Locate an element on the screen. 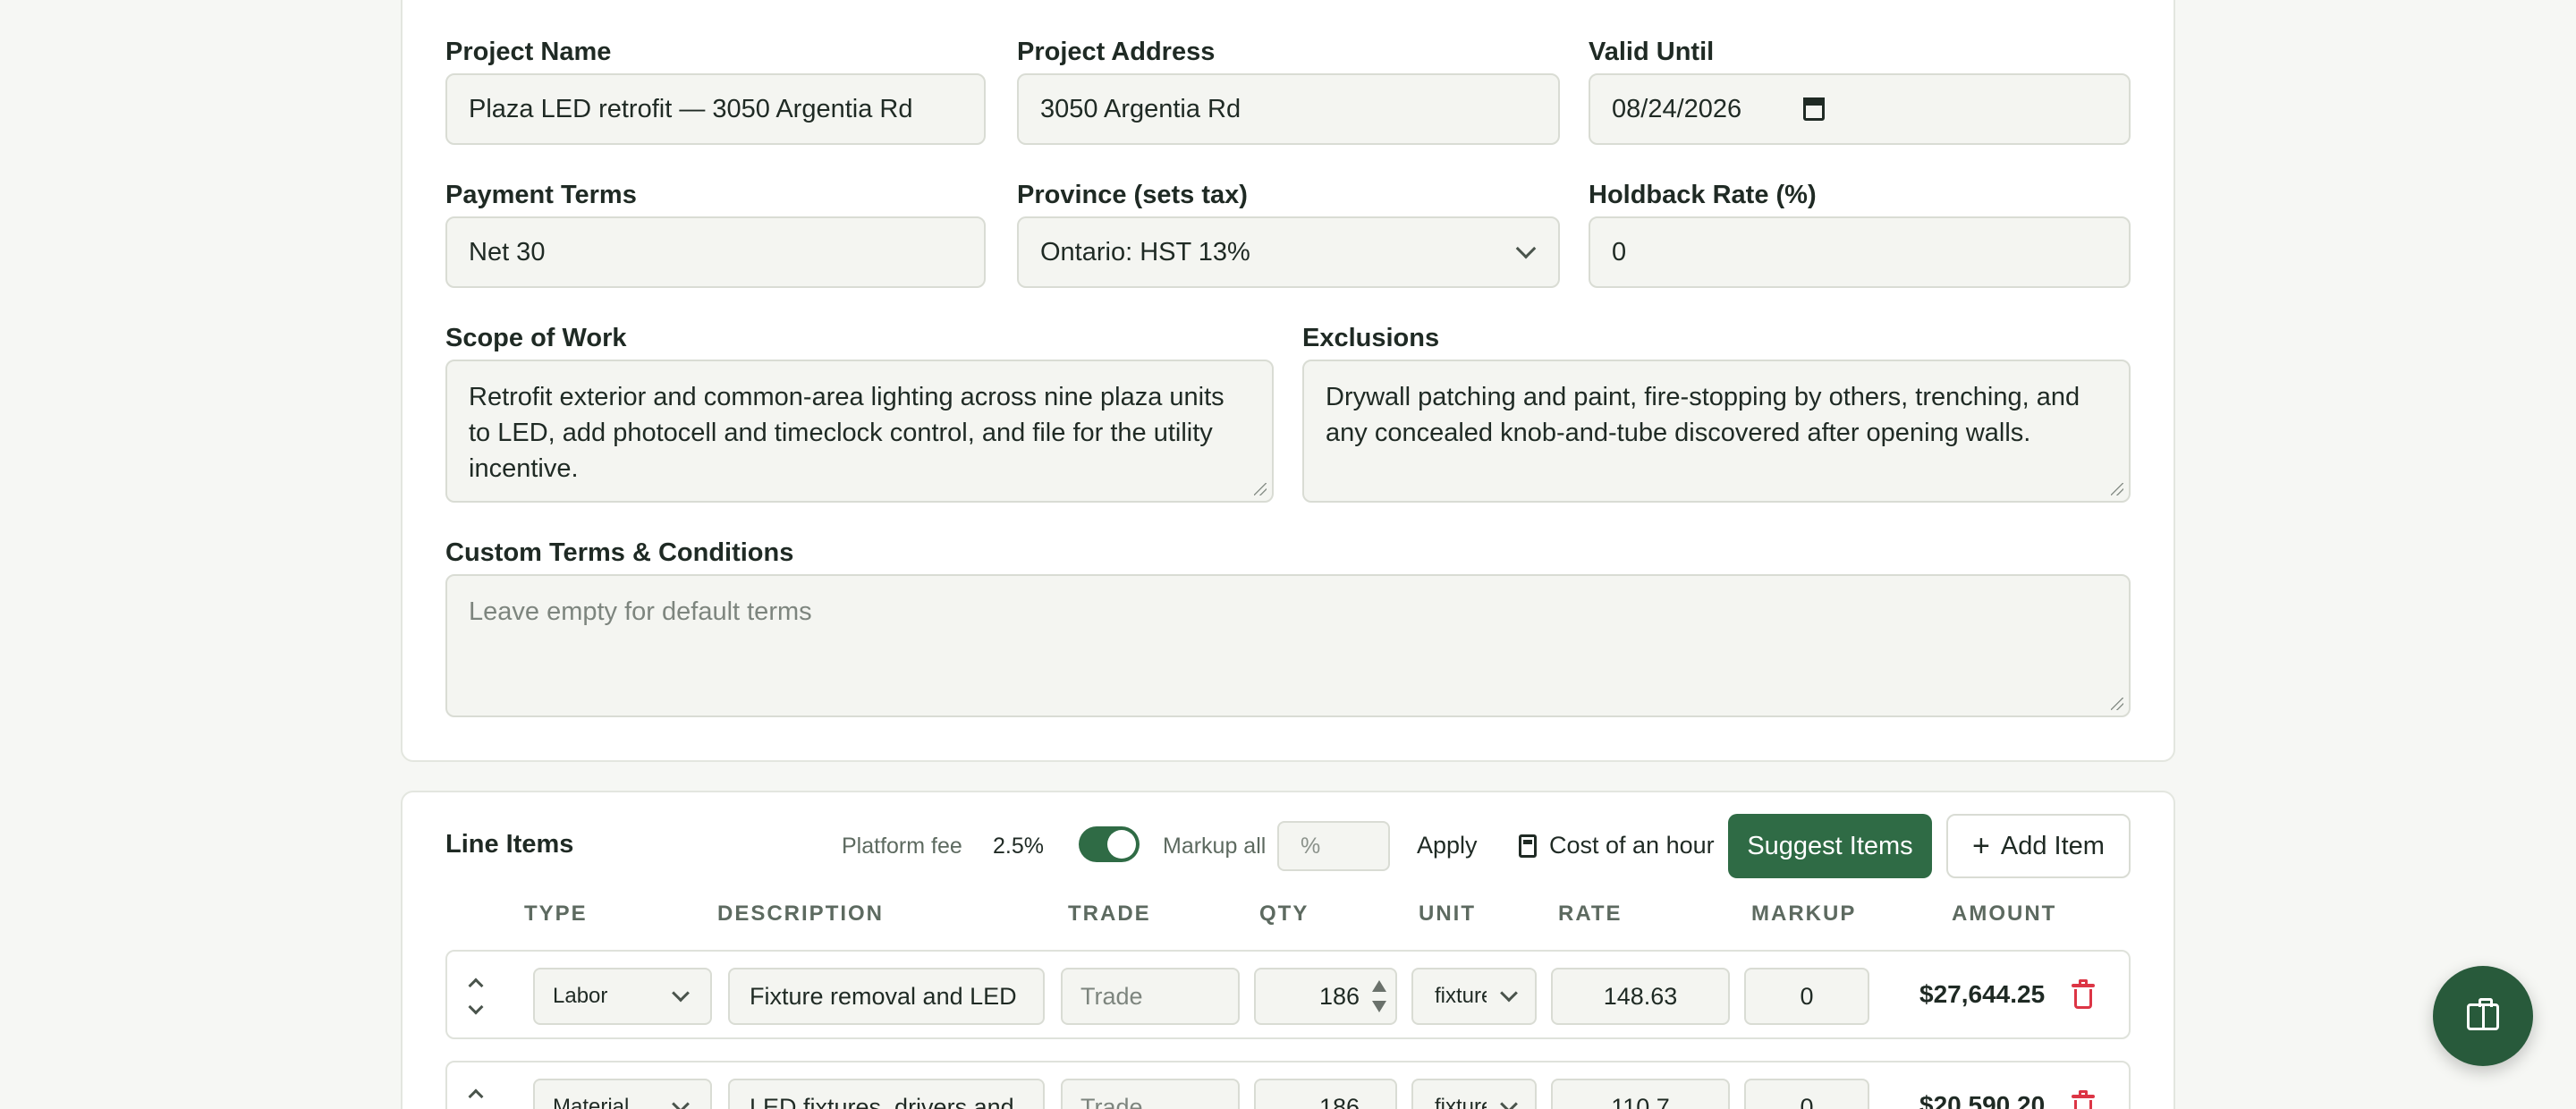 The height and width of the screenshot is (1109, 2576). payment-terms-input: Net 30 is located at coordinates (715, 252).